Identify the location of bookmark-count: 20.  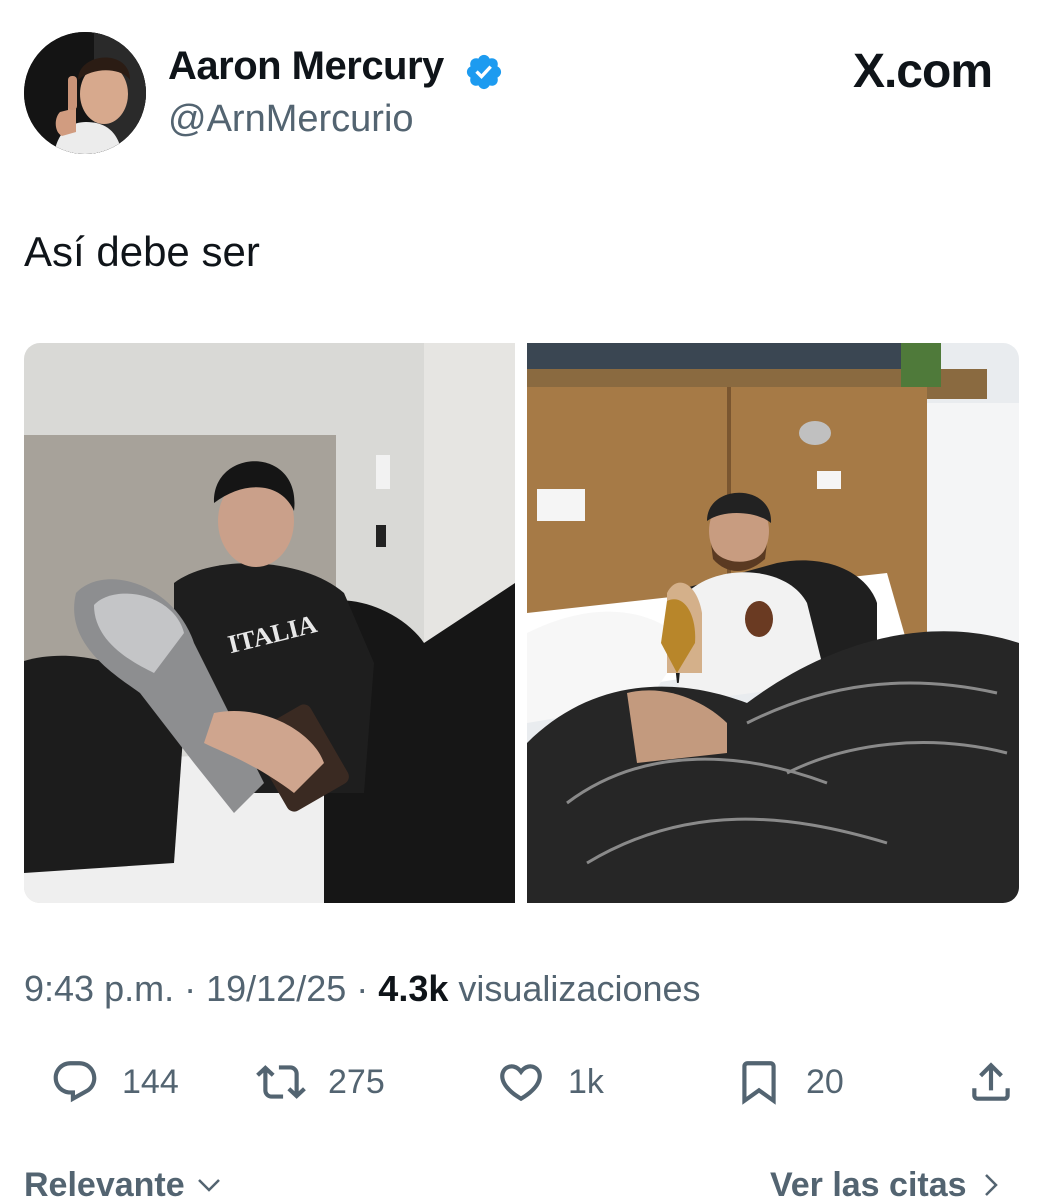
(825, 1081).